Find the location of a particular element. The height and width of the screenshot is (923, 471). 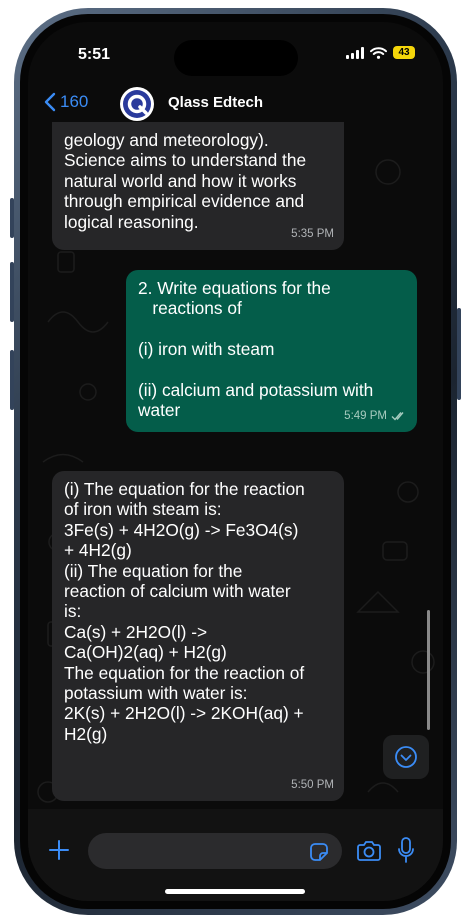

scroll-to-bottom-button is located at coordinates (406, 757).